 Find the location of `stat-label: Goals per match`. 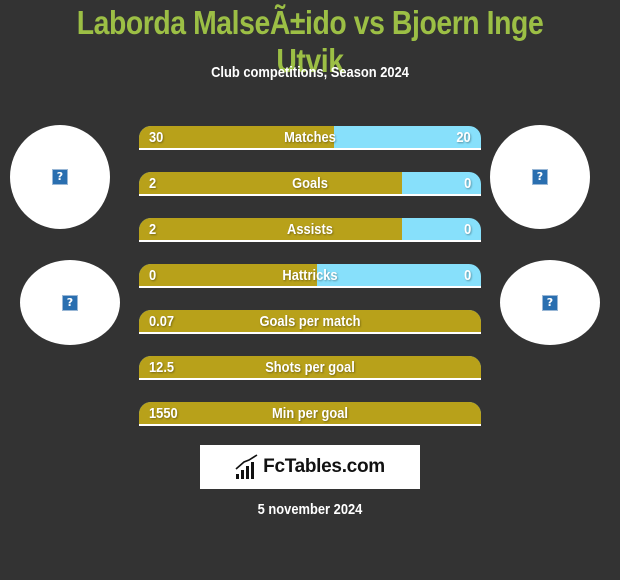

stat-label: Goals per match is located at coordinates (310, 321).